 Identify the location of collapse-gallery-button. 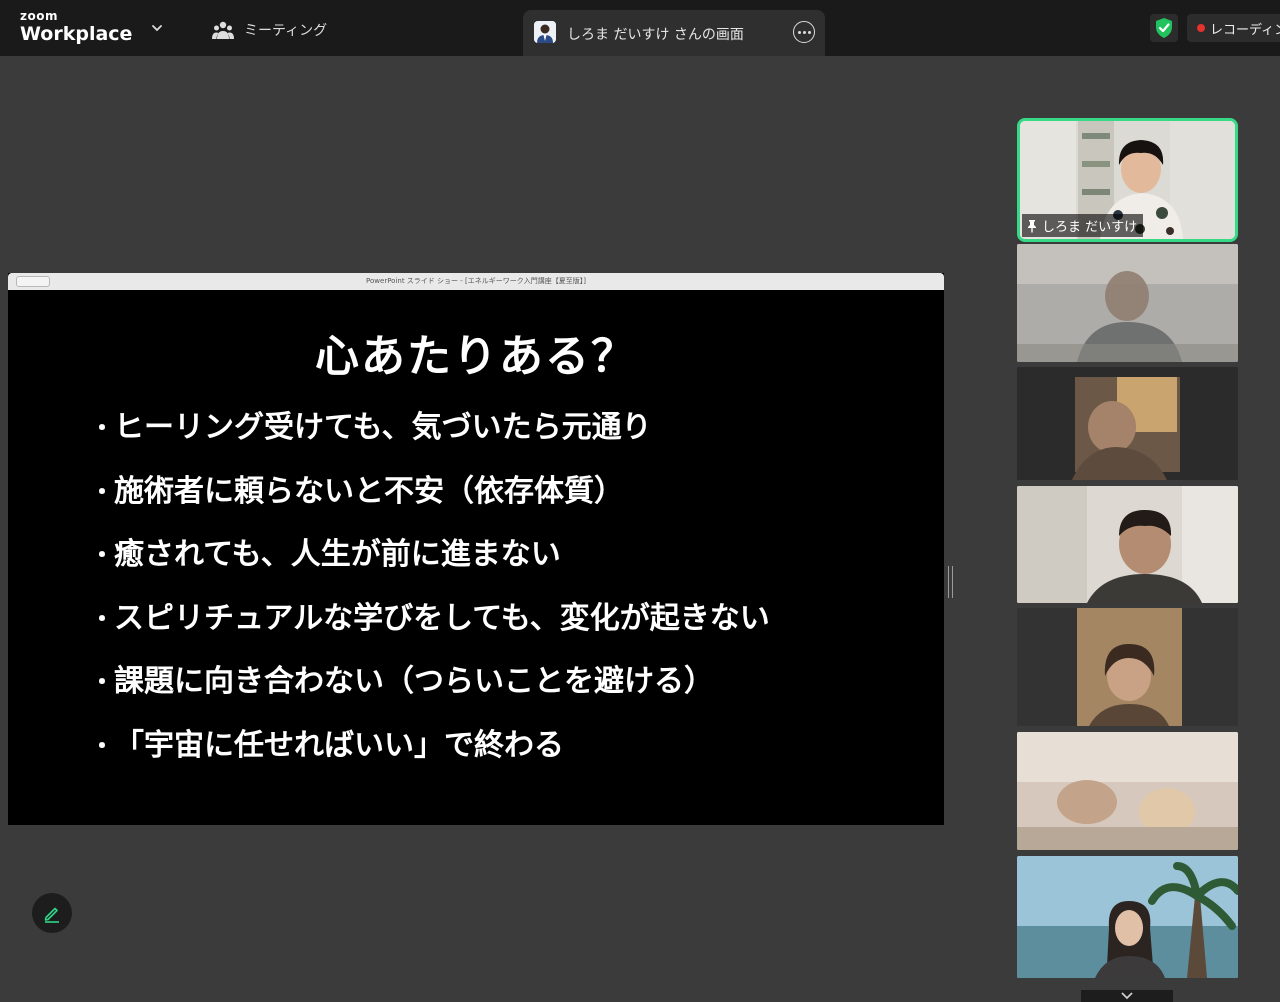
(1127, 996).